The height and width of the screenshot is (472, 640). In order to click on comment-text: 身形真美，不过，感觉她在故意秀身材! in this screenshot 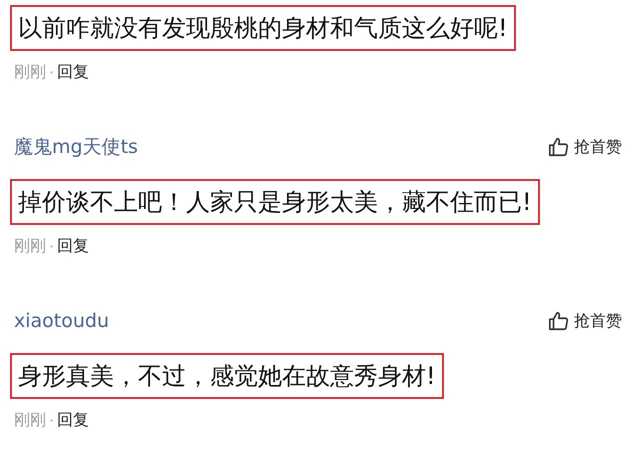, I will do `click(227, 376)`.